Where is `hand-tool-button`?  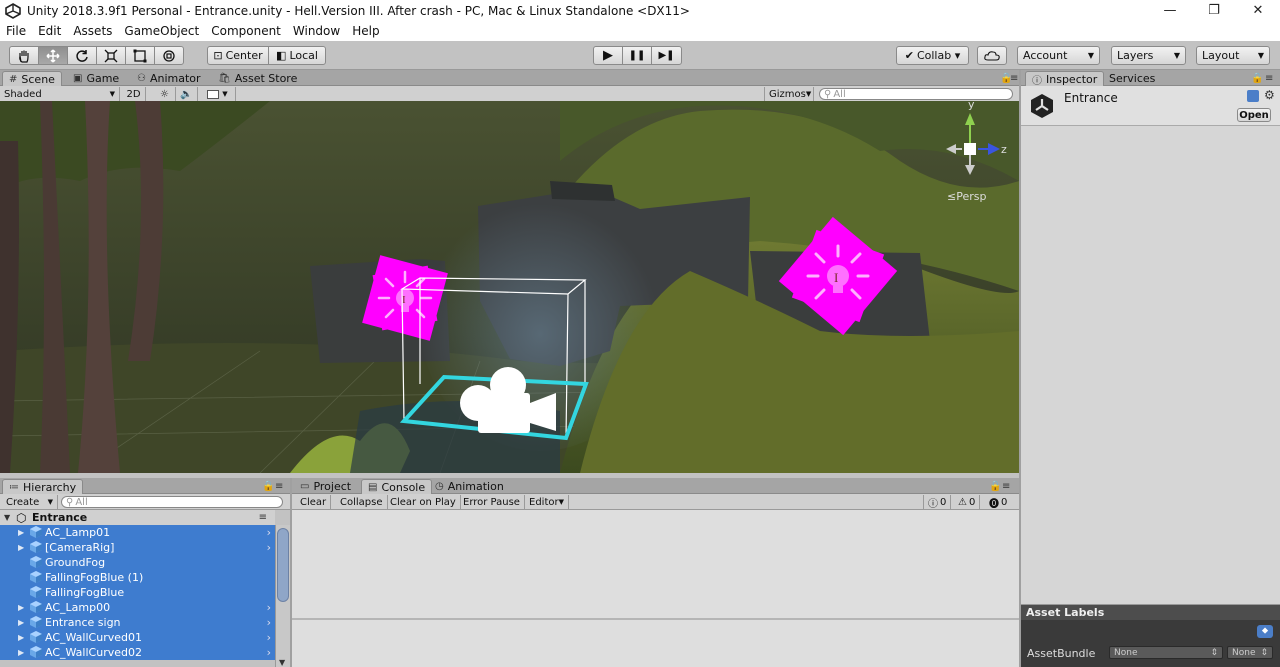 hand-tool-button is located at coordinates (24, 55).